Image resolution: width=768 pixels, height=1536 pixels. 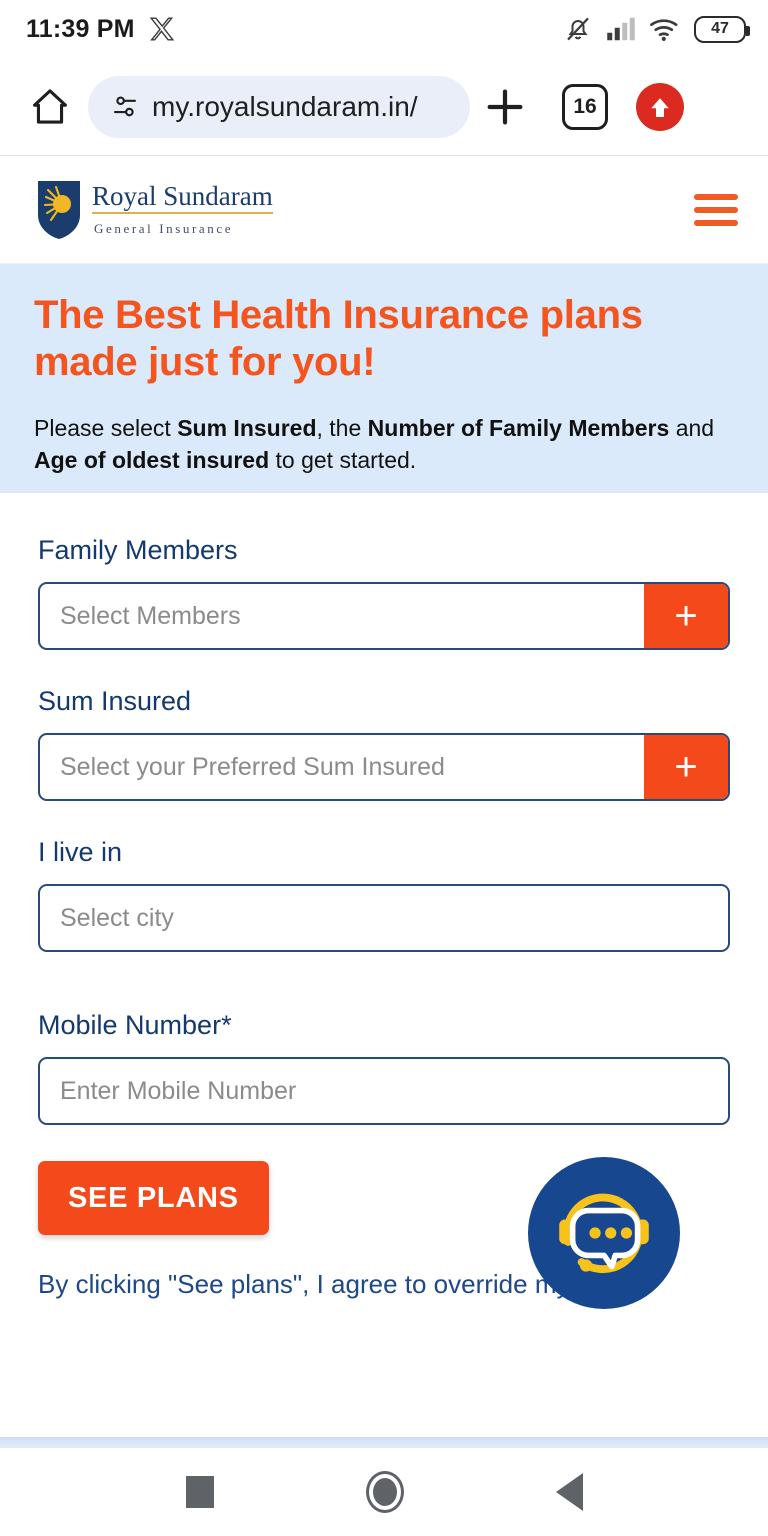 I want to click on hero-subtext-plain: Please select, so click(x=106, y=427).